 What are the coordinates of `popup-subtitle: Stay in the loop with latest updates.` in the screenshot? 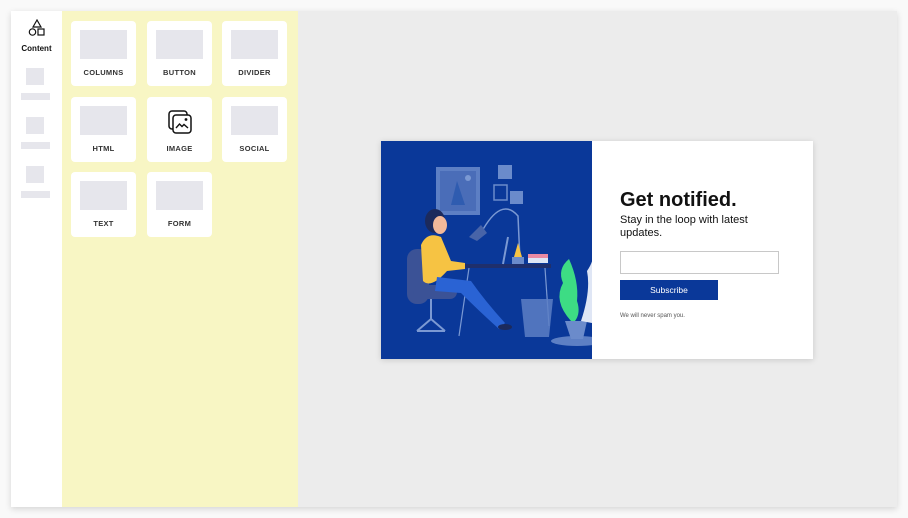 It's located at (684, 226).